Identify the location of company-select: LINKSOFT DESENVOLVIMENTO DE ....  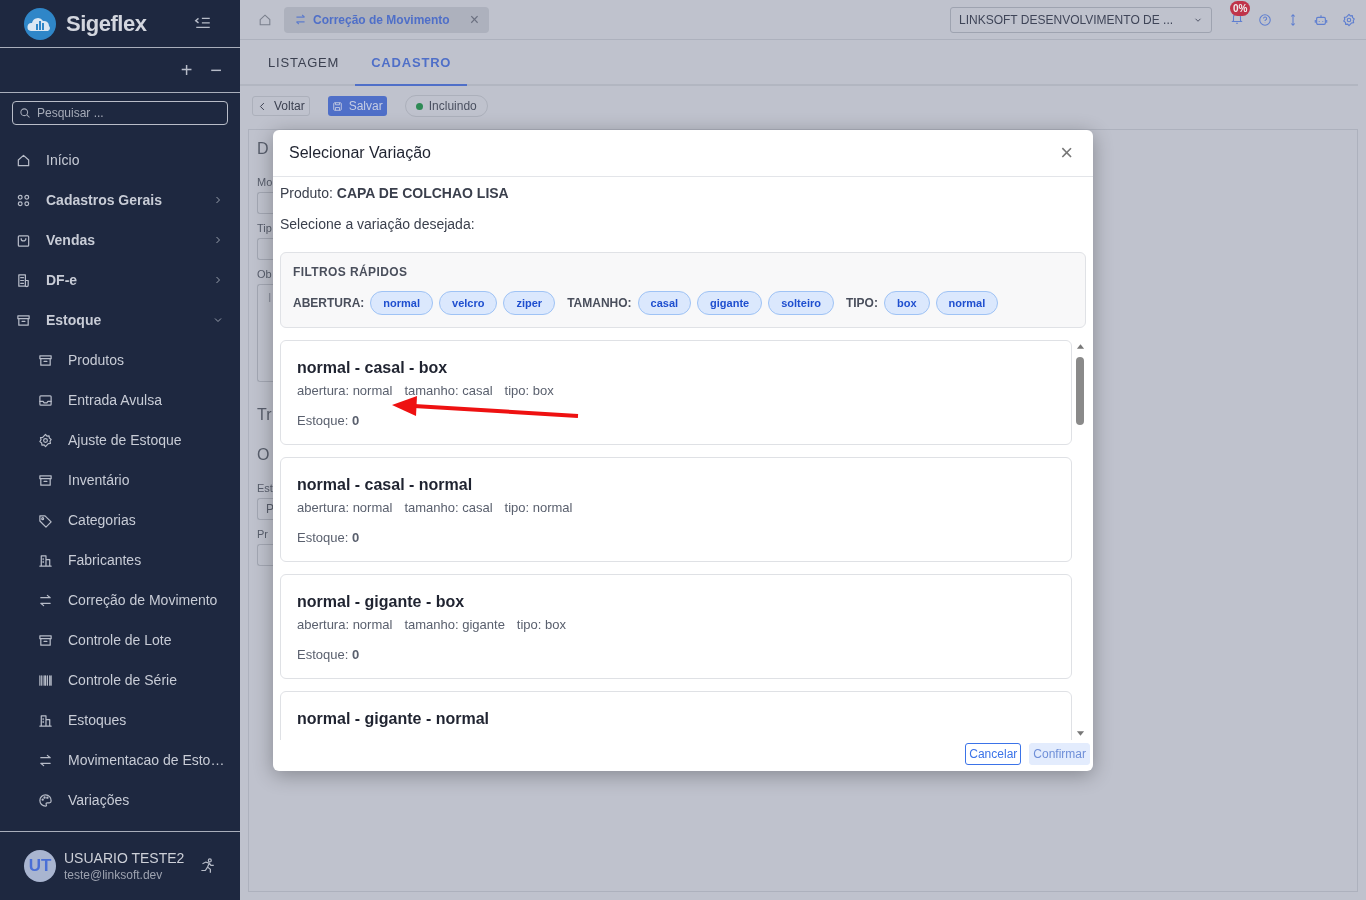
(1081, 19).